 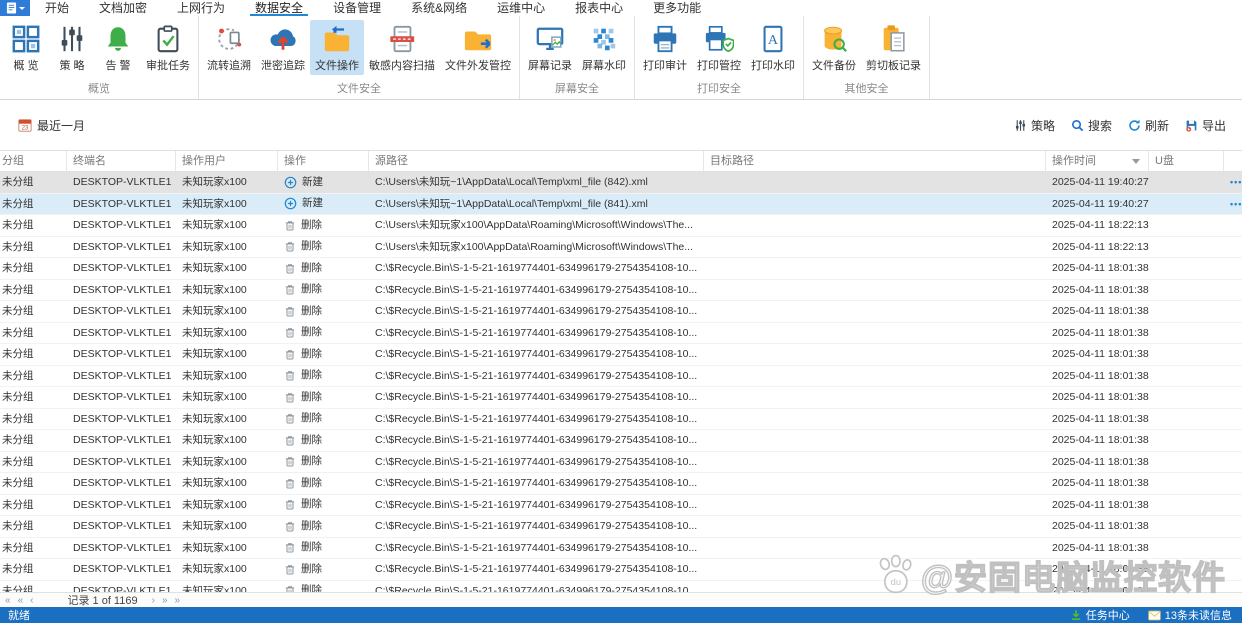 What do you see at coordinates (732, 161) in the screenshot?
I see `column-header-label: 目标路径` at bounding box center [732, 161].